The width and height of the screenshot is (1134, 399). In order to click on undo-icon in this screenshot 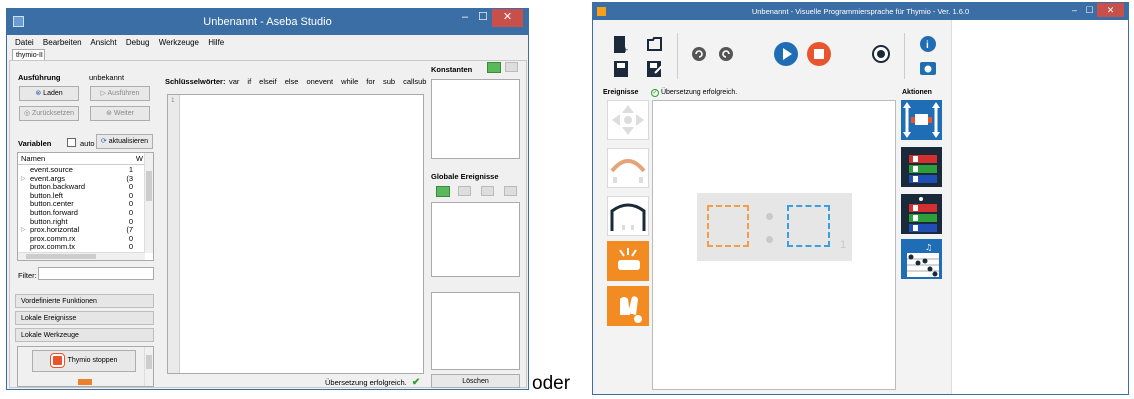, I will do `click(699, 54)`.